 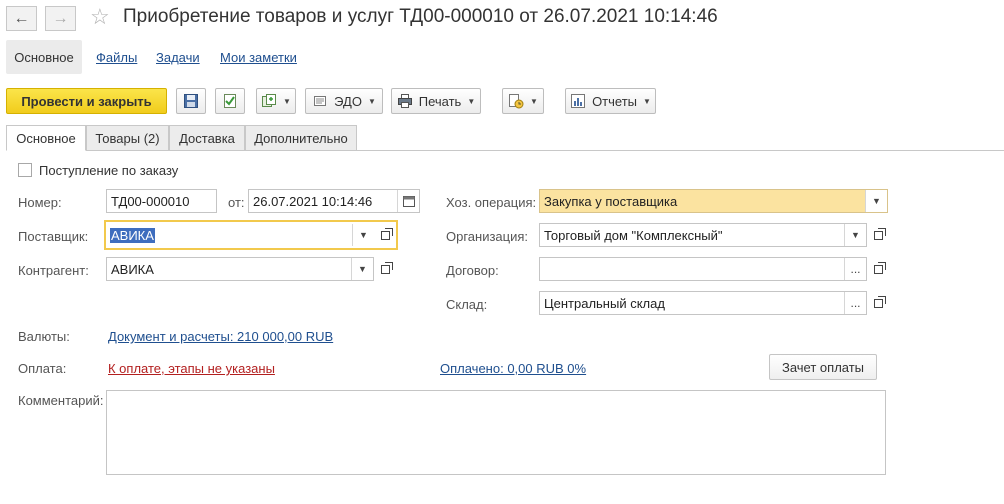 What do you see at coordinates (251, 235) in the screenshot?
I see `supplier-field: АВИКА ▼` at bounding box center [251, 235].